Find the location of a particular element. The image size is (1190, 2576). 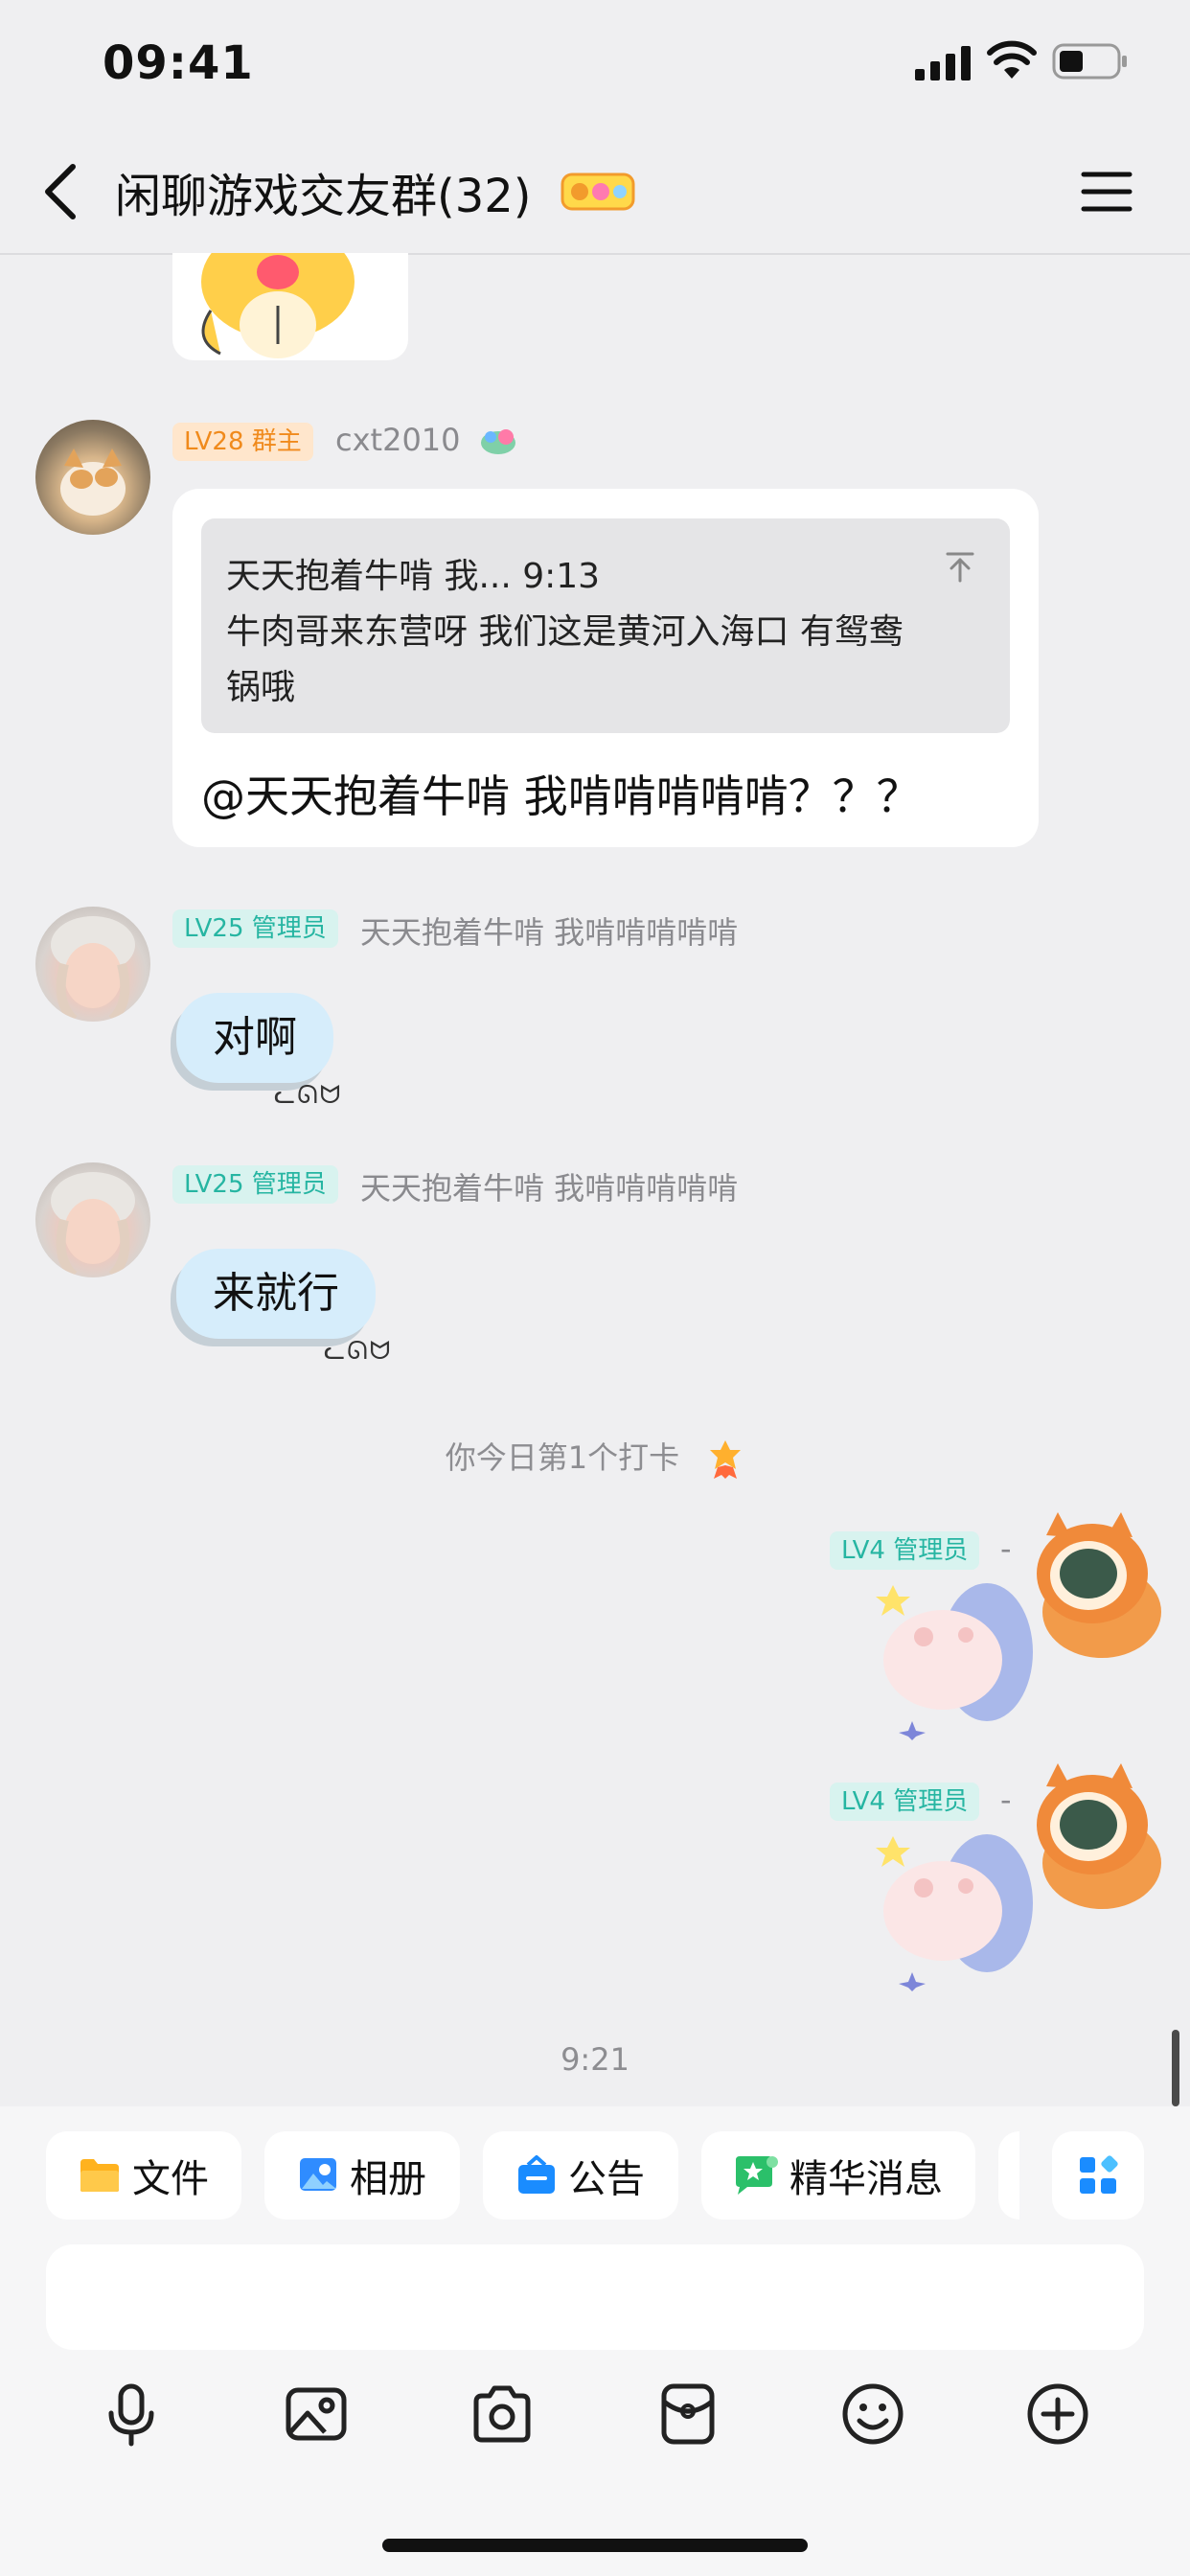

battery-icon is located at coordinates (1090, 62).